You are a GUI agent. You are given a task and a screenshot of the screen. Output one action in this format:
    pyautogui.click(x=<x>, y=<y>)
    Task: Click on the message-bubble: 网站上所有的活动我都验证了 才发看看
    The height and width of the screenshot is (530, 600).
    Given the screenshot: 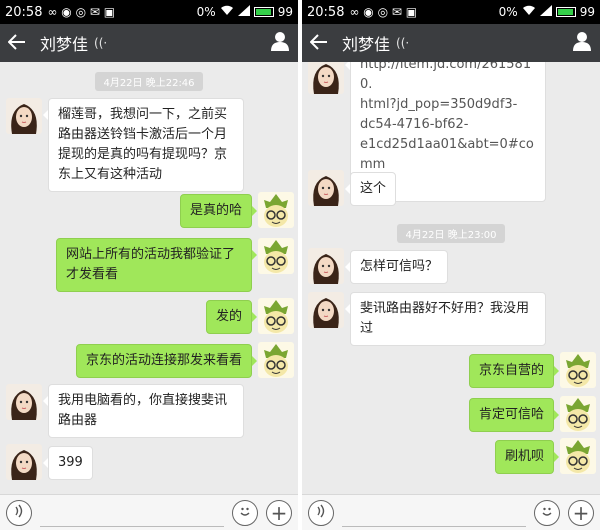 What is the action you would take?
    pyautogui.click(x=156, y=265)
    